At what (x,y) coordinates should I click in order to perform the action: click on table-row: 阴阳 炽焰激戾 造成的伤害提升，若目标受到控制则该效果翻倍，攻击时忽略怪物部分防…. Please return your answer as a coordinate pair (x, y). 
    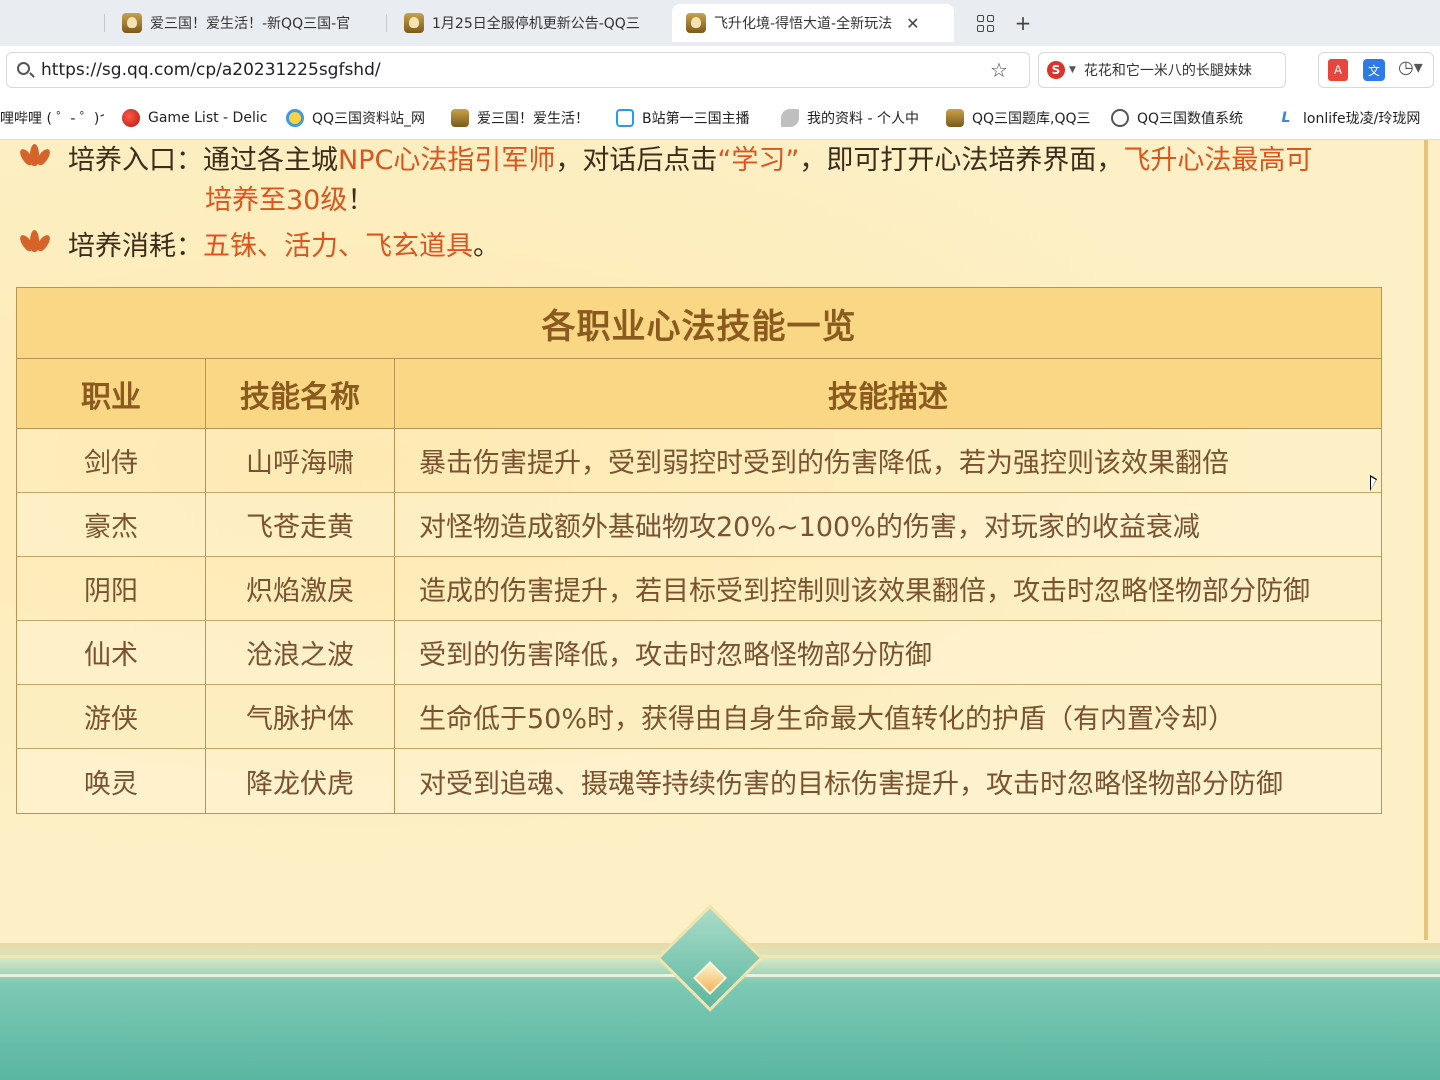
    Looking at the image, I should click on (699, 589).